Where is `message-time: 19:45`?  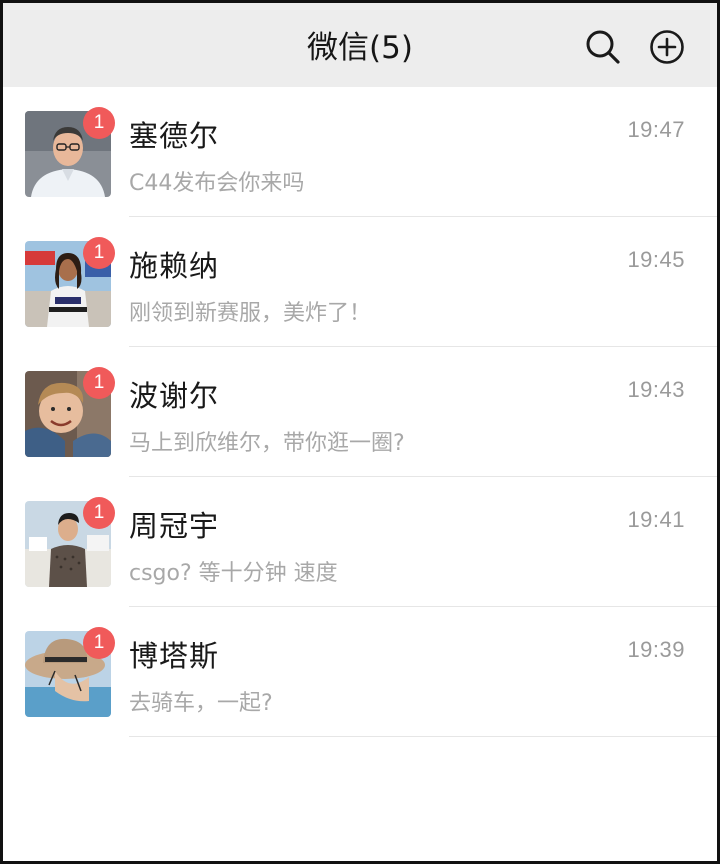 message-time: 19:45 is located at coordinates (656, 259).